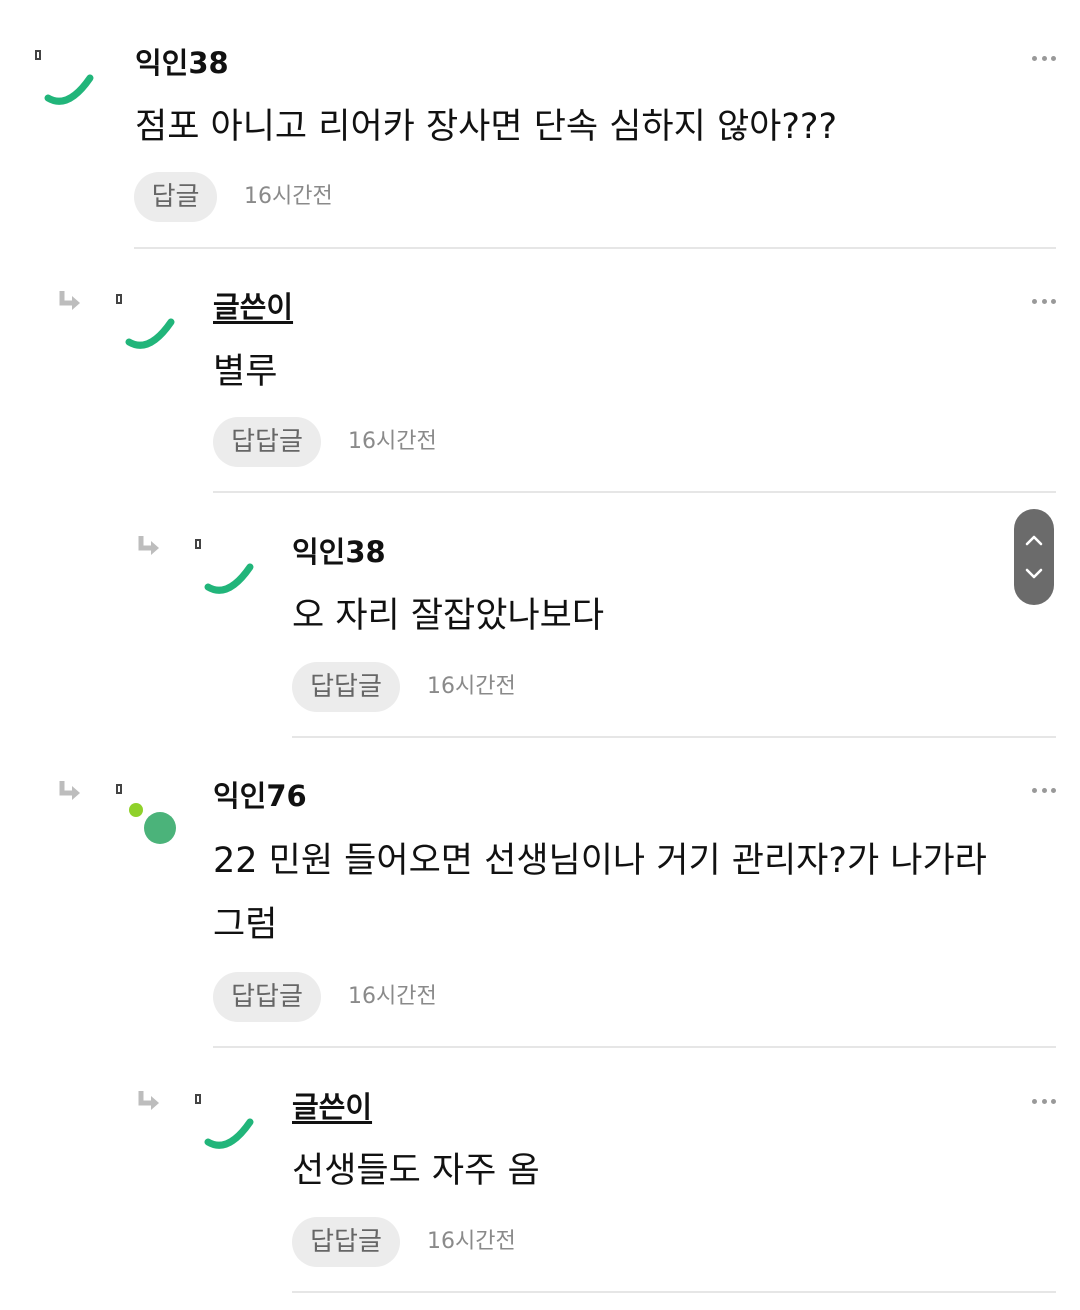 The height and width of the screenshot is (1310, 1080). What do you see at coordinates (245, 372) in the screenshot?
I see `comment-text: 별루` at bounding box center [245, 372].